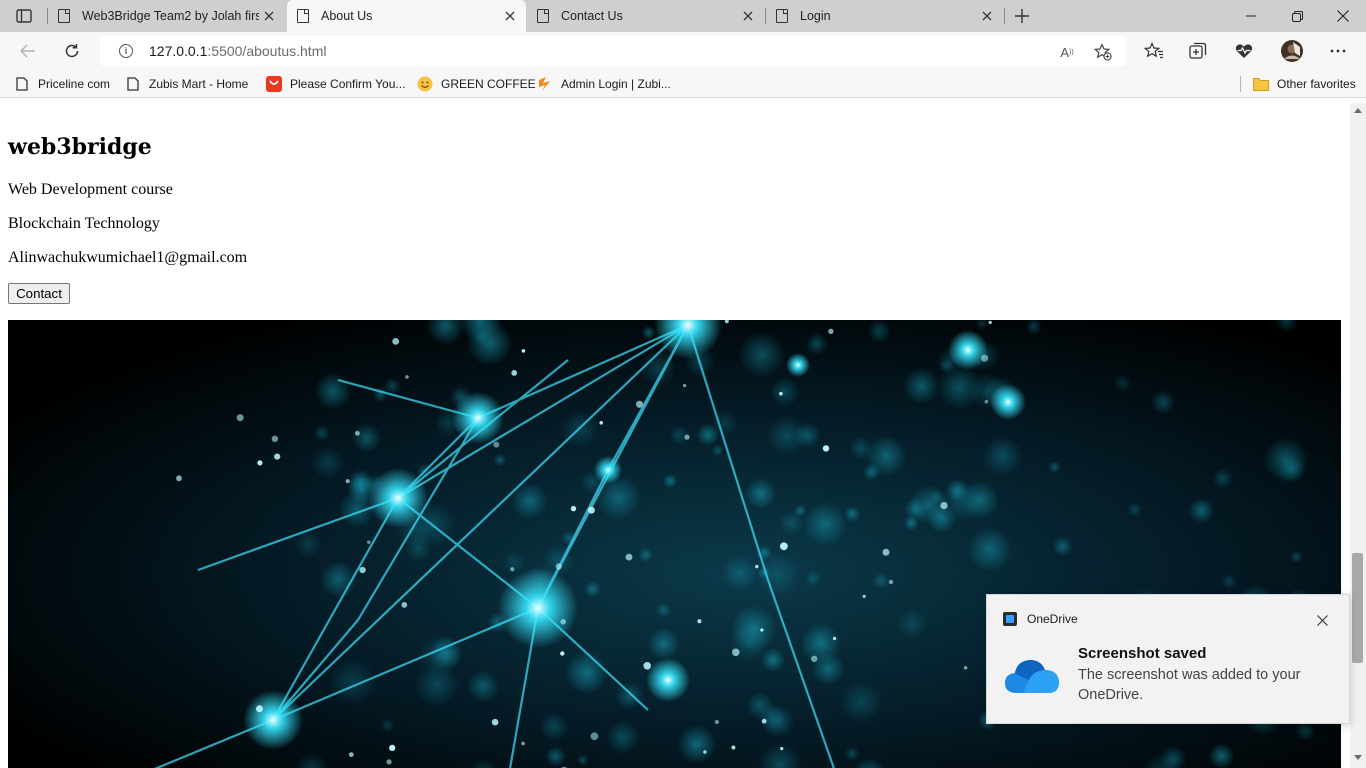 The image size is (1366, 768). What do you see at coordinates (613, 51) in the screenshot?
I see `address-bar: i 127.0.0.1:5500/aboutus.html A))` at bounding box center [613, 51].